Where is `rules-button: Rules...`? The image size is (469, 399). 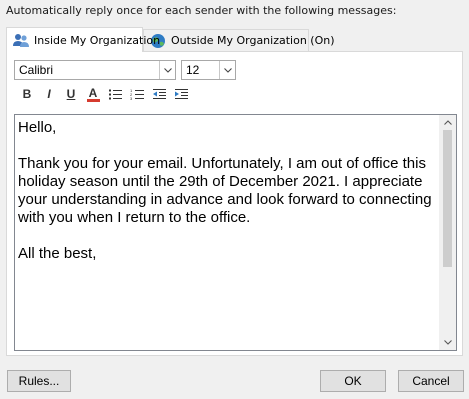 rules-button: Rules... is located at coordinates (39, 381).